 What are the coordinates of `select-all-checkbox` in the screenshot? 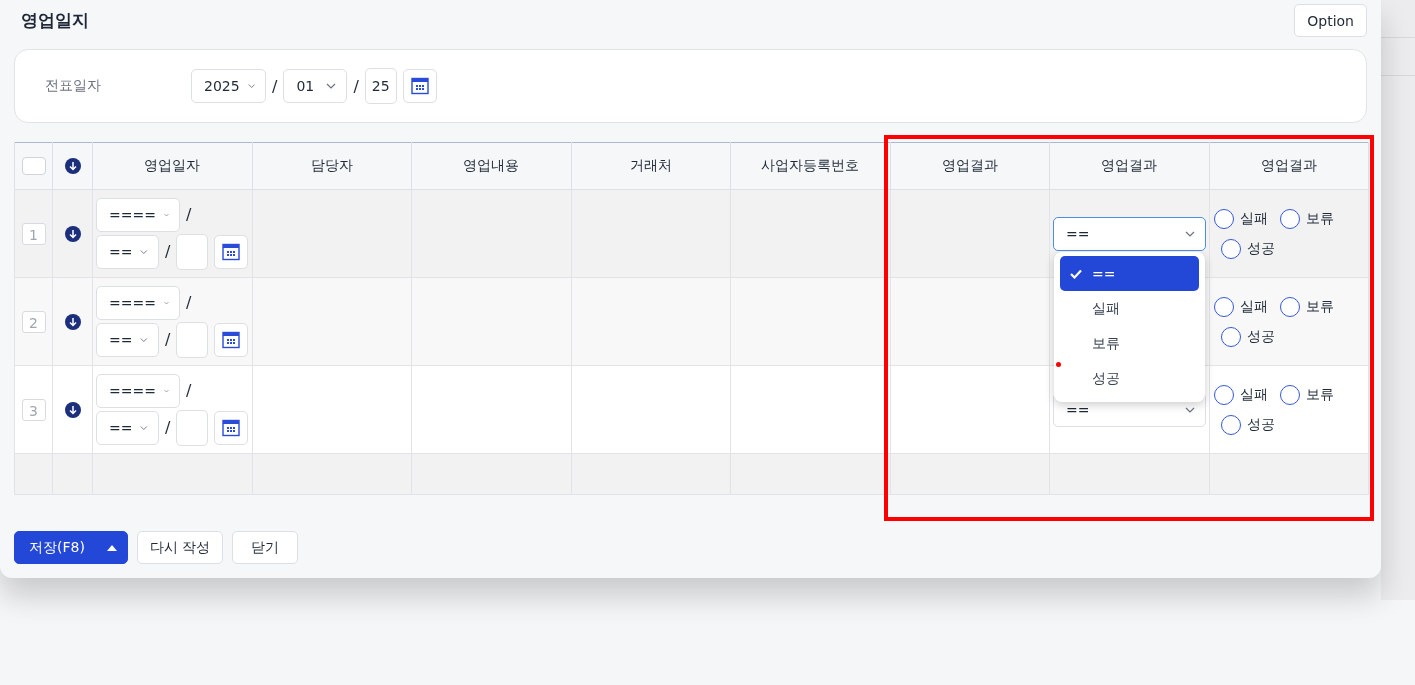 It's located at (33, 166).